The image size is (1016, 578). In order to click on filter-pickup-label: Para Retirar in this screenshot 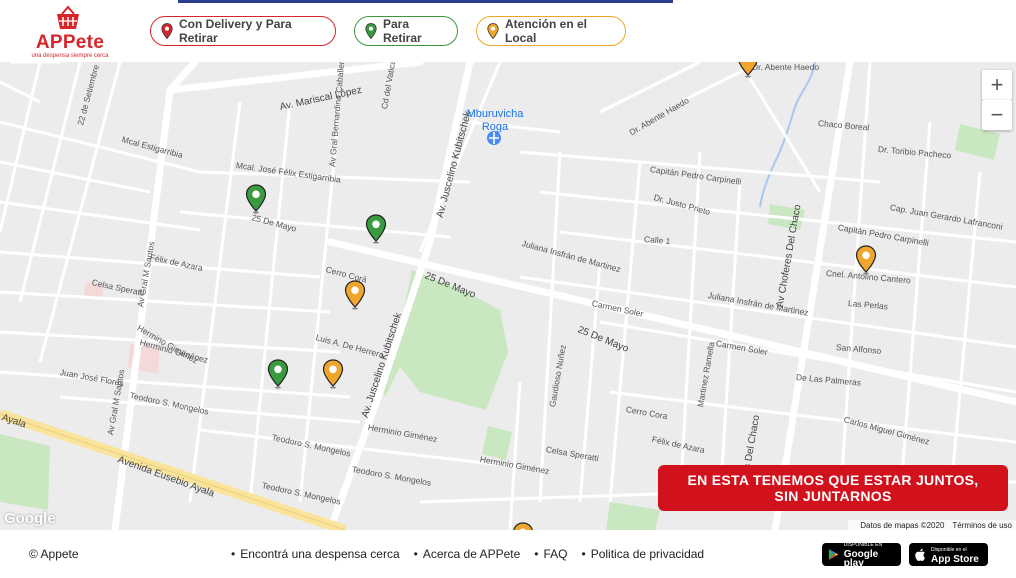, I will do `click(402, 31)`.